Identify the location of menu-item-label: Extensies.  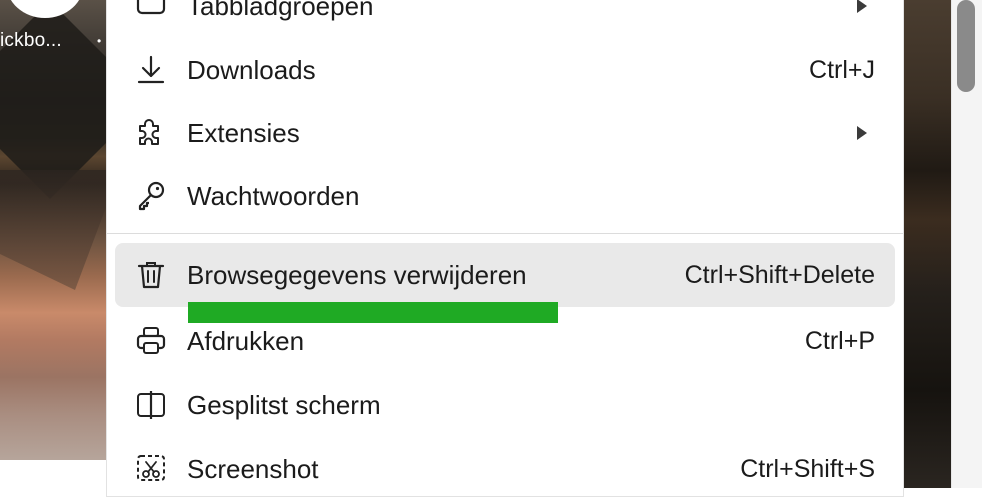
(243, 132).